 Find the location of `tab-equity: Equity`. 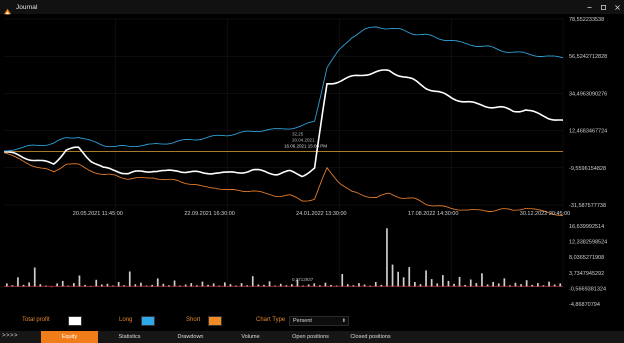

tab-equity: Equity is located at coordinates (69, 337).